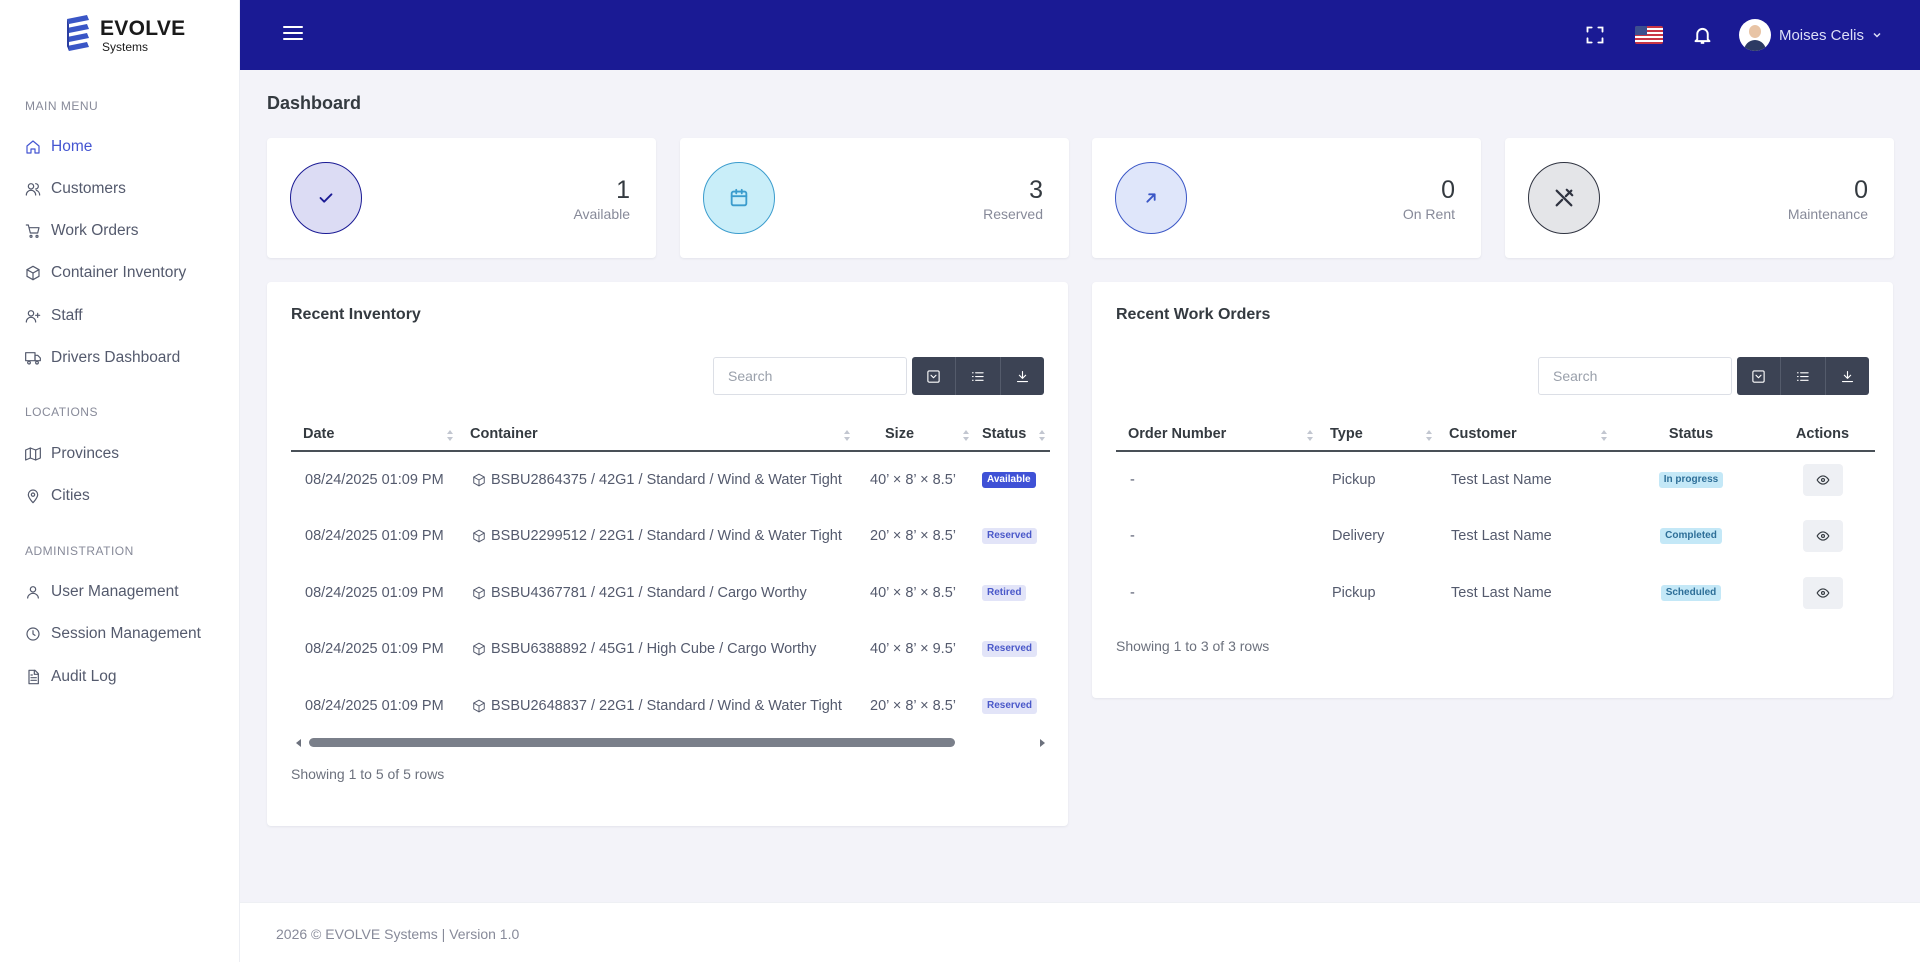 Image resolution: width=1920 pixels, height=962 pixels. What do you see at coordinates (1703, 35) in the screenshot?
I see `notification-bell-icon` at bounding box center [1703, 35].